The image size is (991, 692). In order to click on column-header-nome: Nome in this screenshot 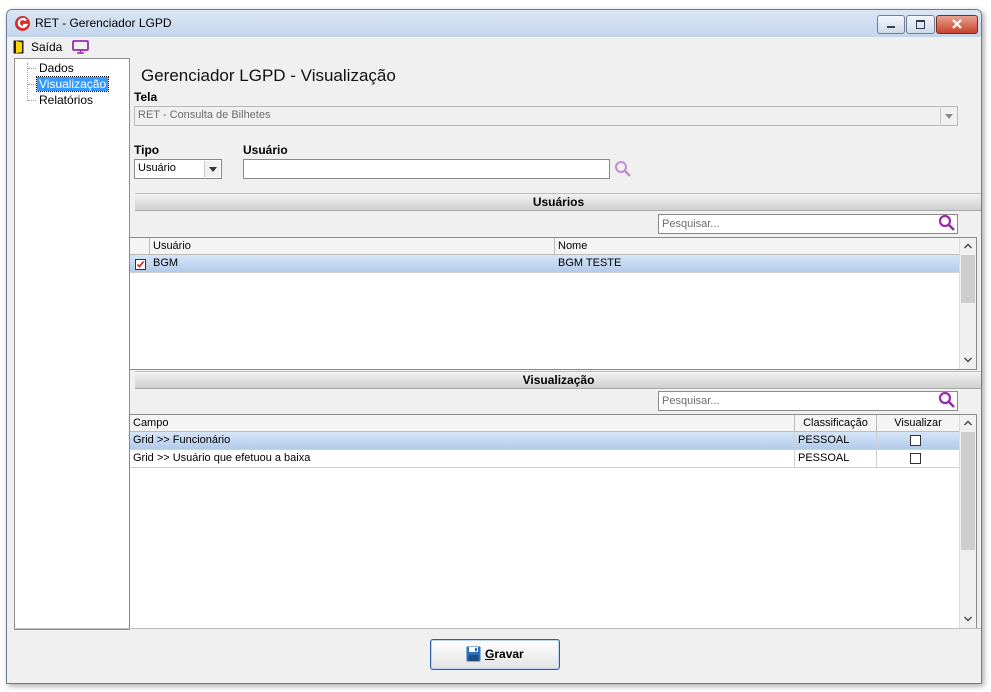, I will do `click(757, 246)`.